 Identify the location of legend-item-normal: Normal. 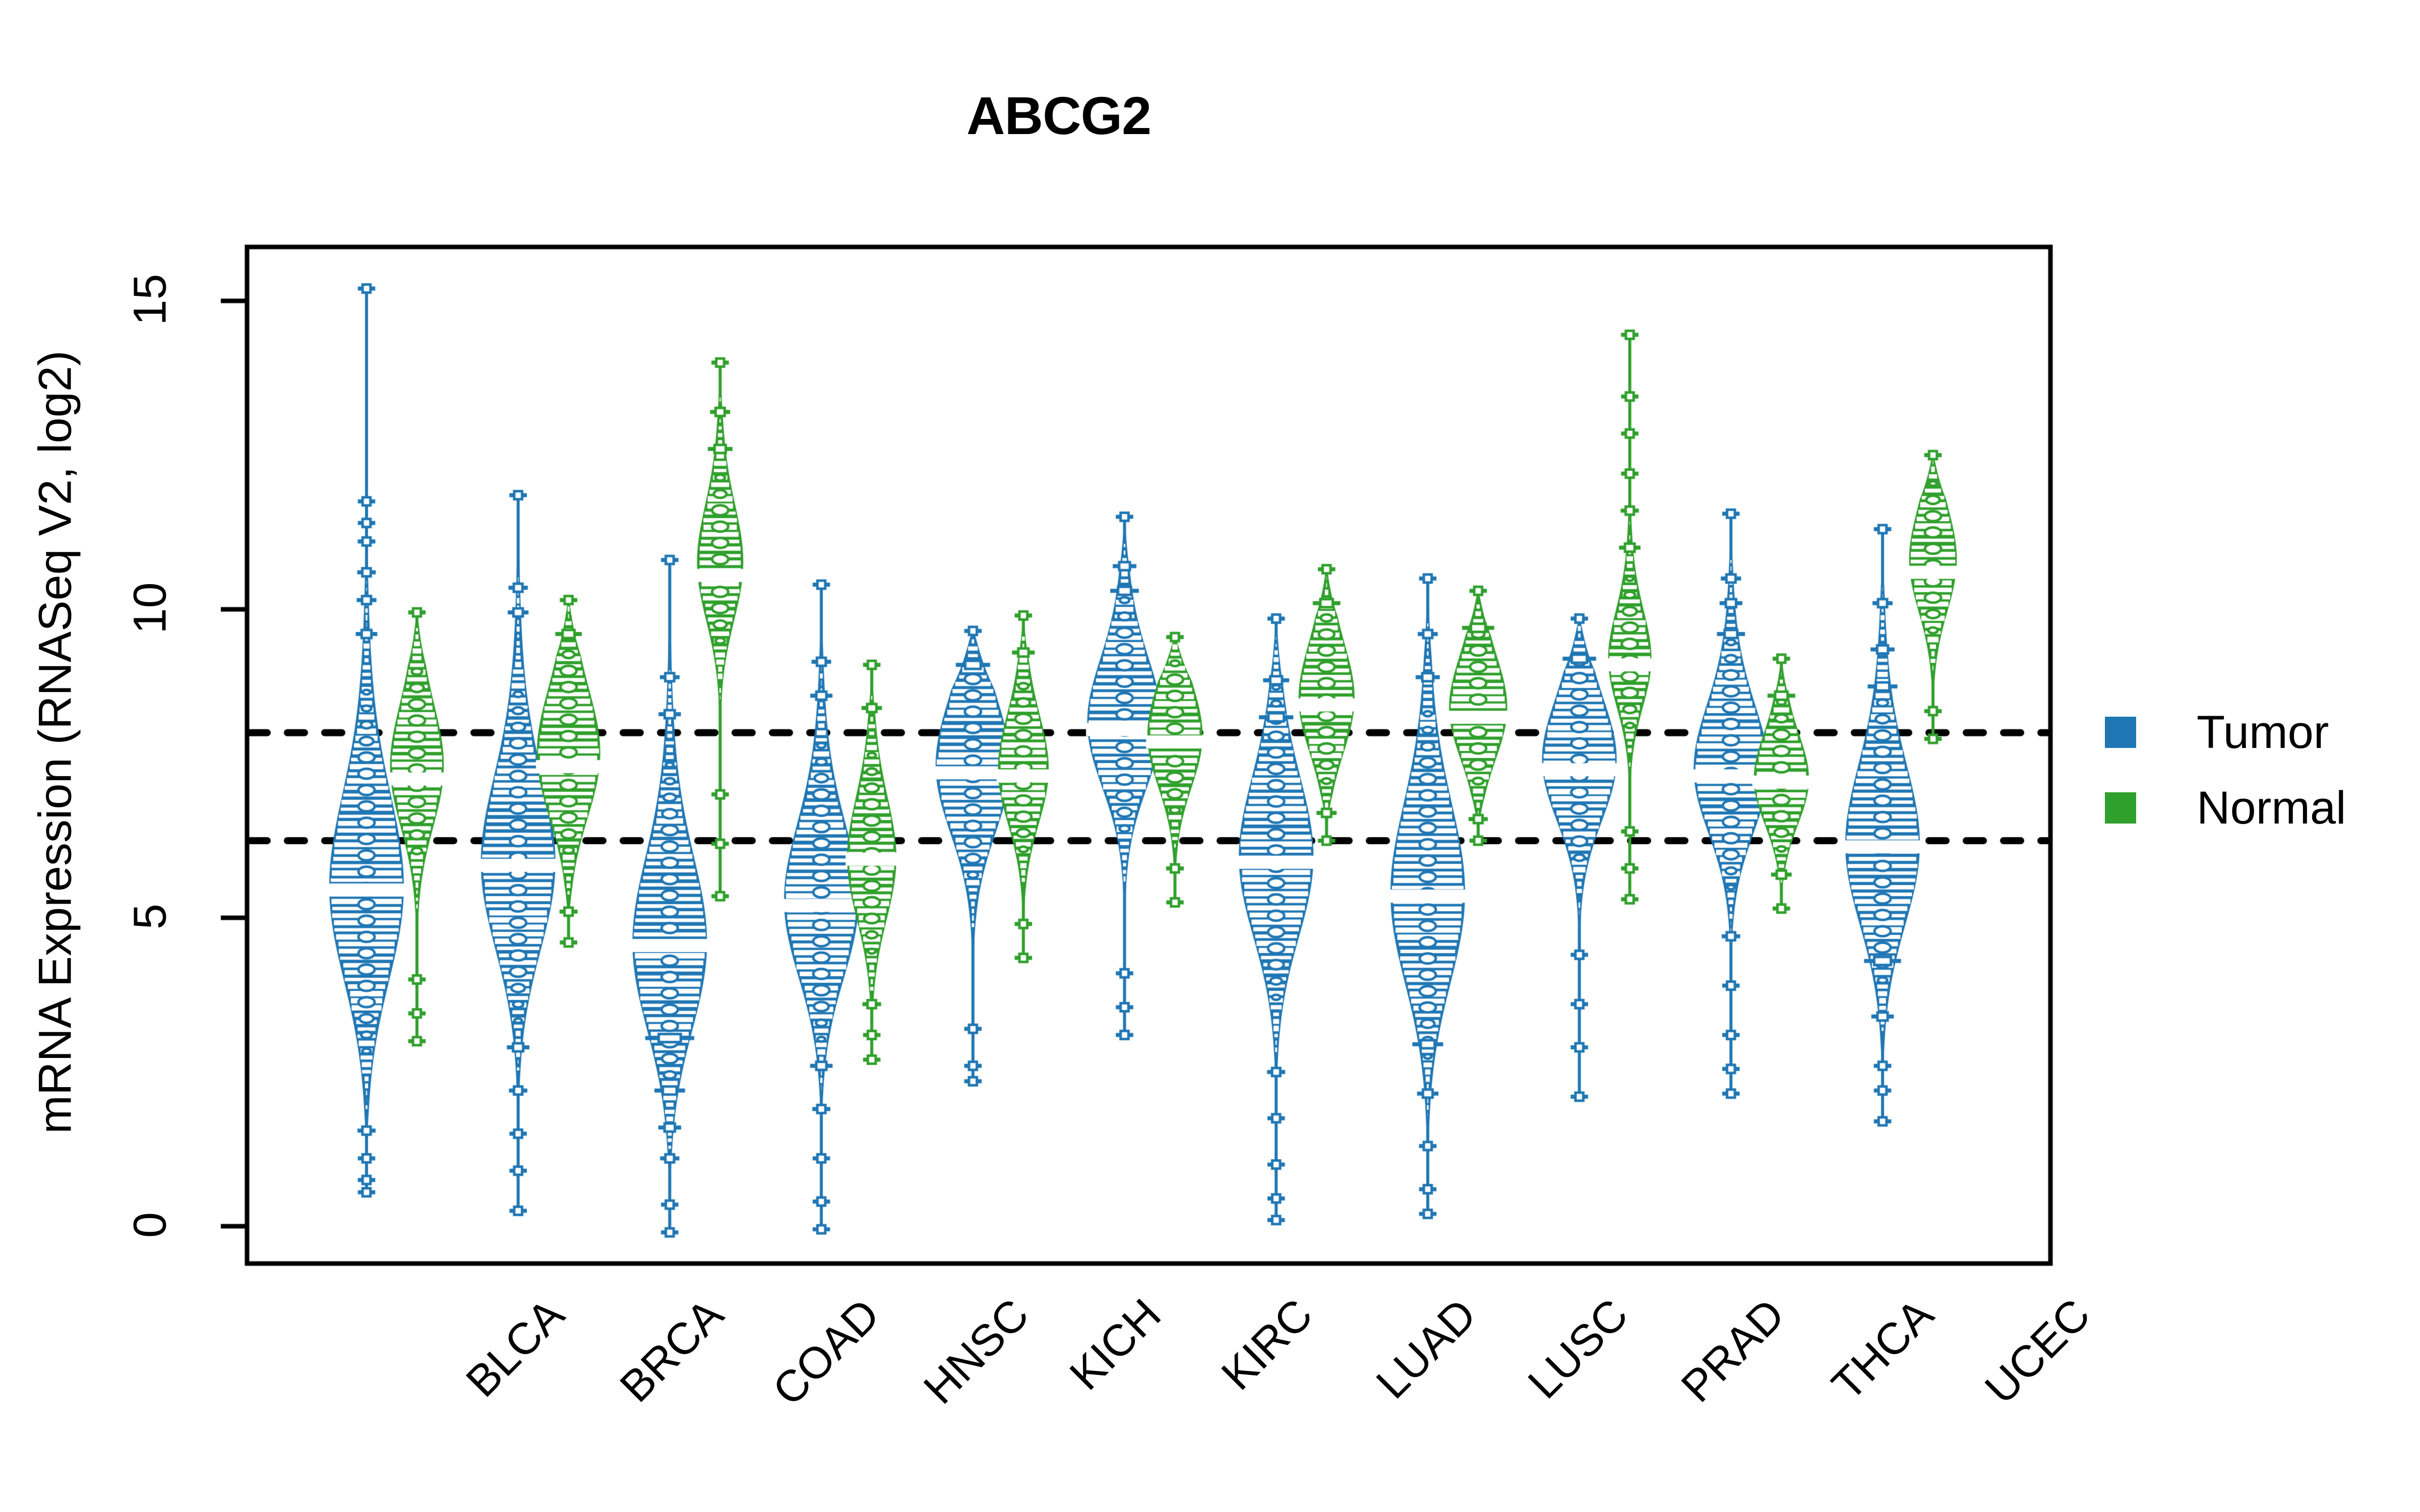
(2225, 808).